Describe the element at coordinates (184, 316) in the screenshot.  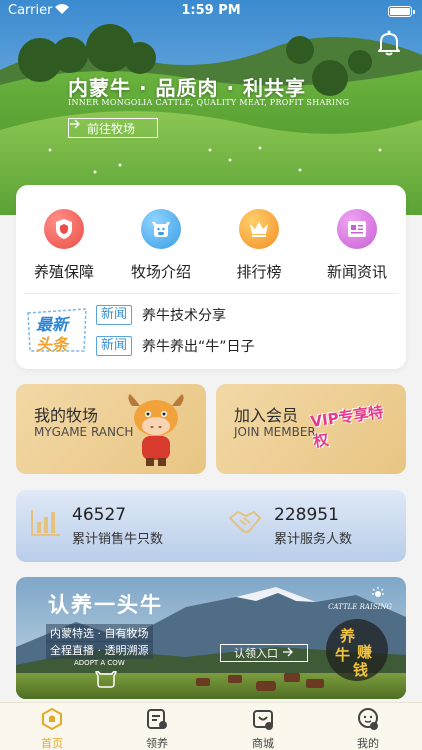
I see `news-title: 养牛技术分享` at that location.